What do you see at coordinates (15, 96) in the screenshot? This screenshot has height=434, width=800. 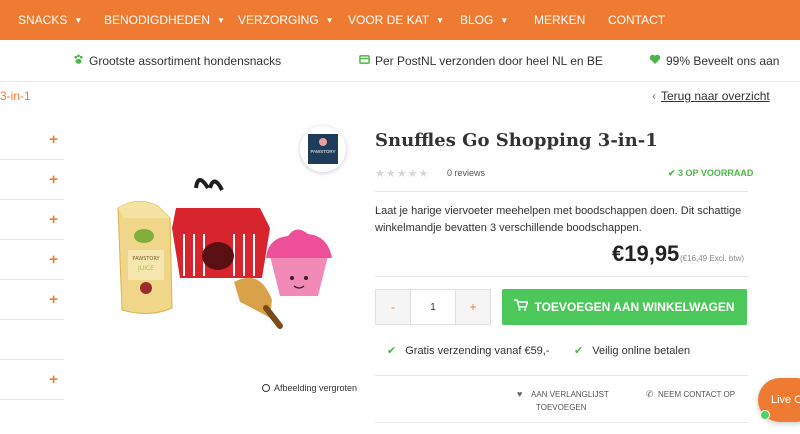 I see `breadcrumb: 3-in-1` at bounding box center [15, 96].